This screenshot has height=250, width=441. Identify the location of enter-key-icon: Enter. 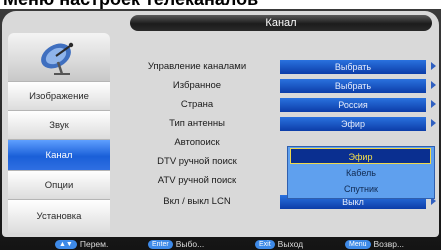
(160, 244).